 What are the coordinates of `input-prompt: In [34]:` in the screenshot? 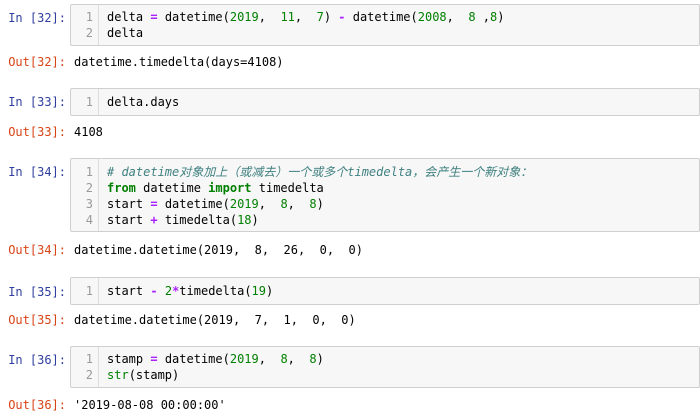 It's located at (37, 172).